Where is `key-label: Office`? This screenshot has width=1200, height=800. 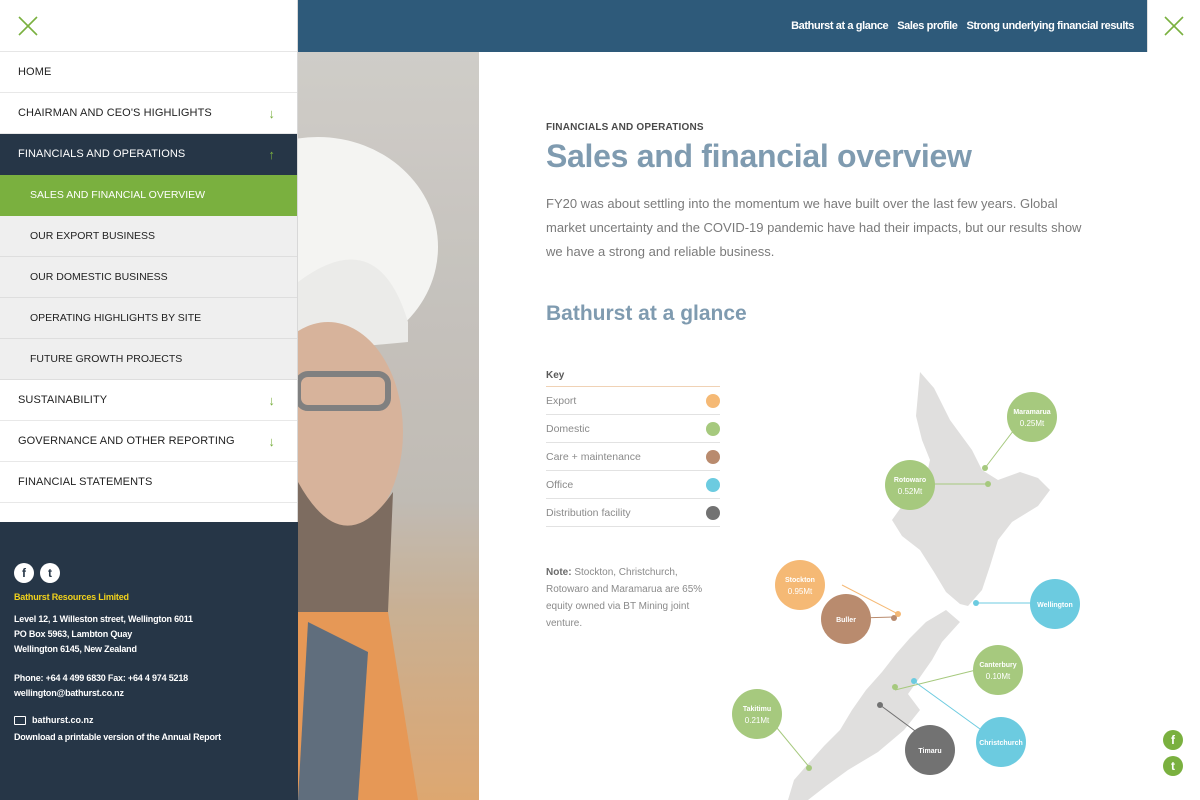
key-label: Office is located at coordinates (560, 484).